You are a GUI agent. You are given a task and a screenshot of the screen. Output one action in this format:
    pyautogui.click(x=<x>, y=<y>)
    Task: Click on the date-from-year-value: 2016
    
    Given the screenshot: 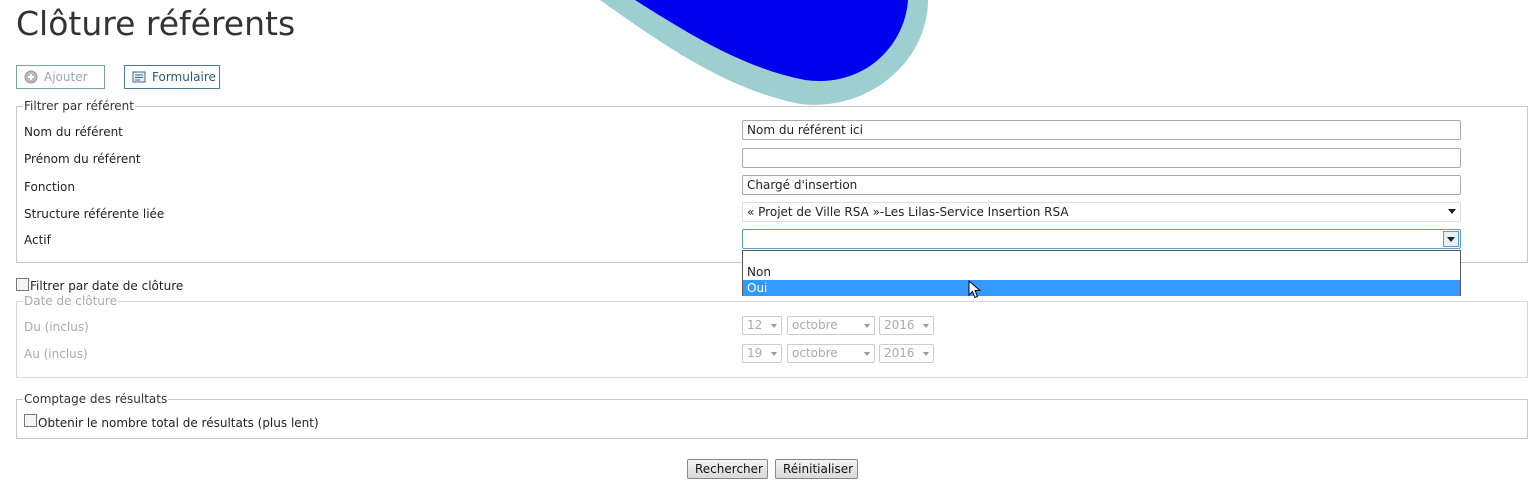 What is the action you would take?
    pyautogui.click(x=899, y=325)
    